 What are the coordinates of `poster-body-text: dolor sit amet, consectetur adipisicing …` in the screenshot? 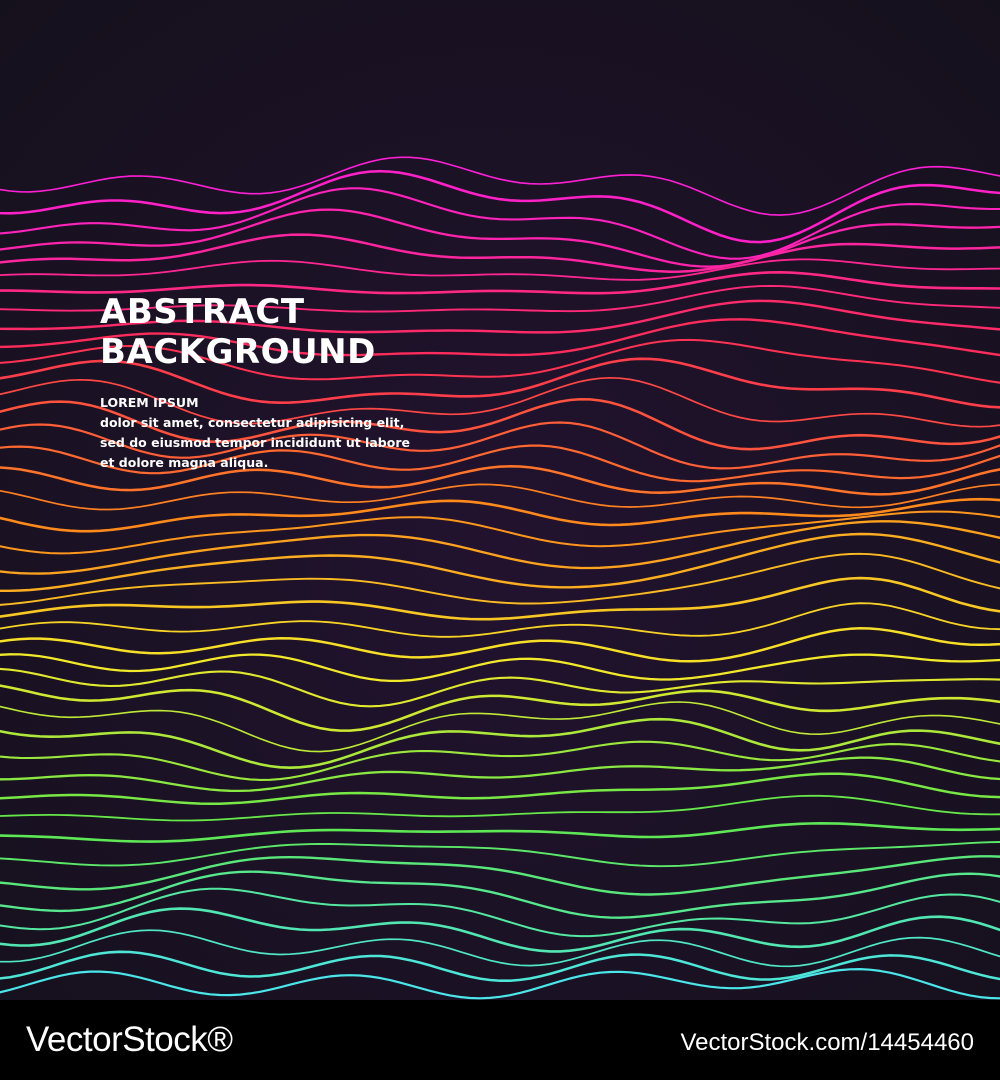 It's located at (255, 442).